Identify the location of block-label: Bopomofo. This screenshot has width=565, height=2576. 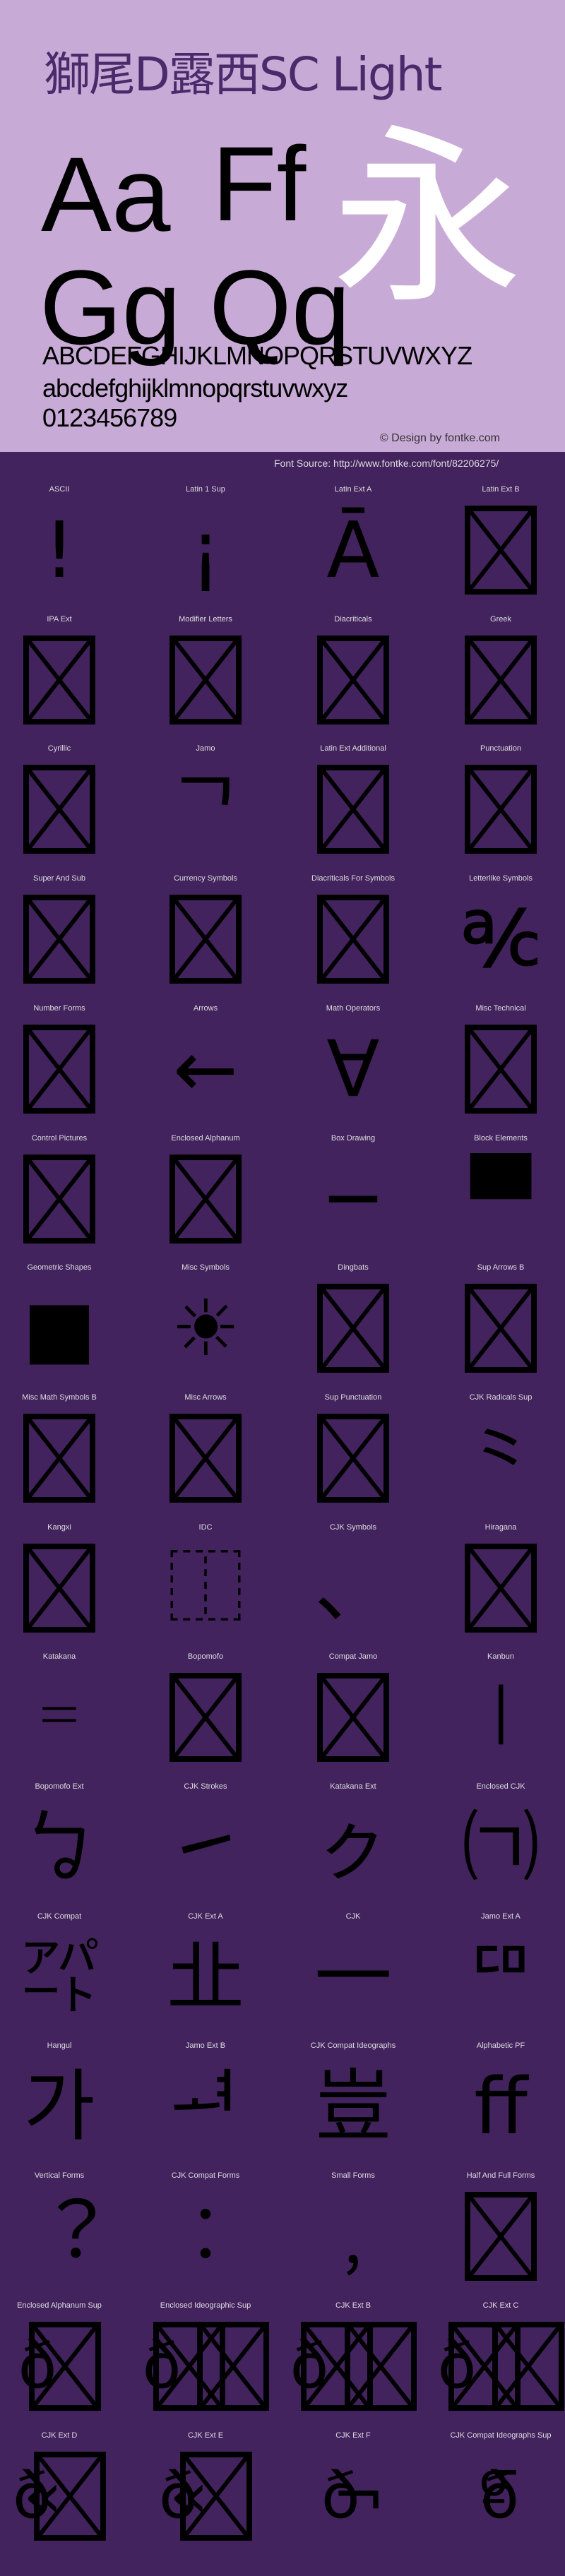
(205, 1657).